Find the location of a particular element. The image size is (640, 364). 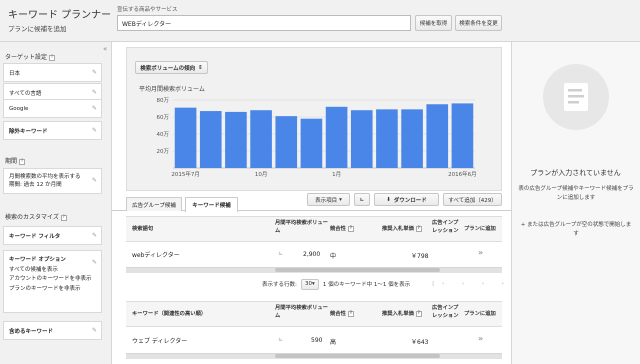

chart-icon: ⊾ is located at coordinates (362, 199).